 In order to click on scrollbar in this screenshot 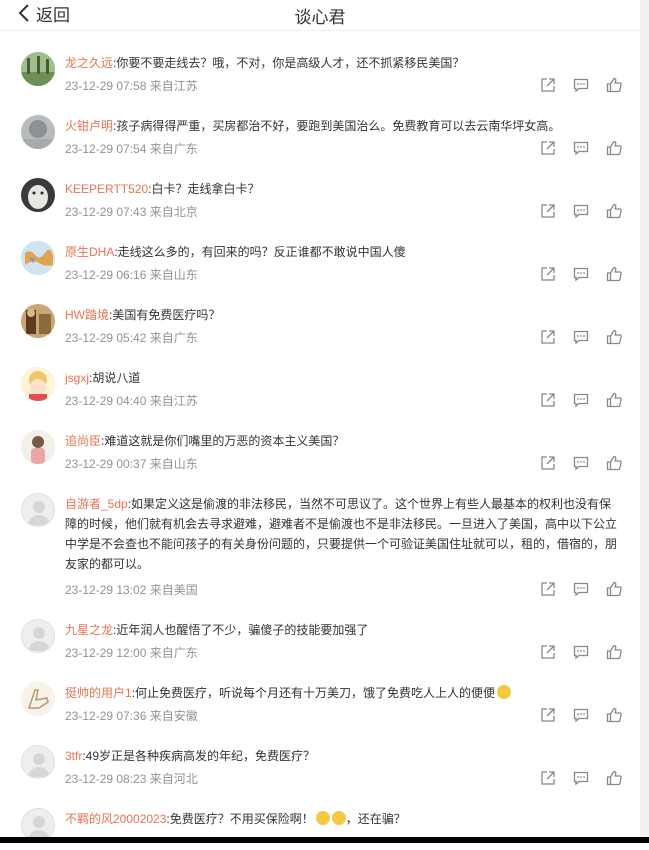, I will do `click(644, 421)`.